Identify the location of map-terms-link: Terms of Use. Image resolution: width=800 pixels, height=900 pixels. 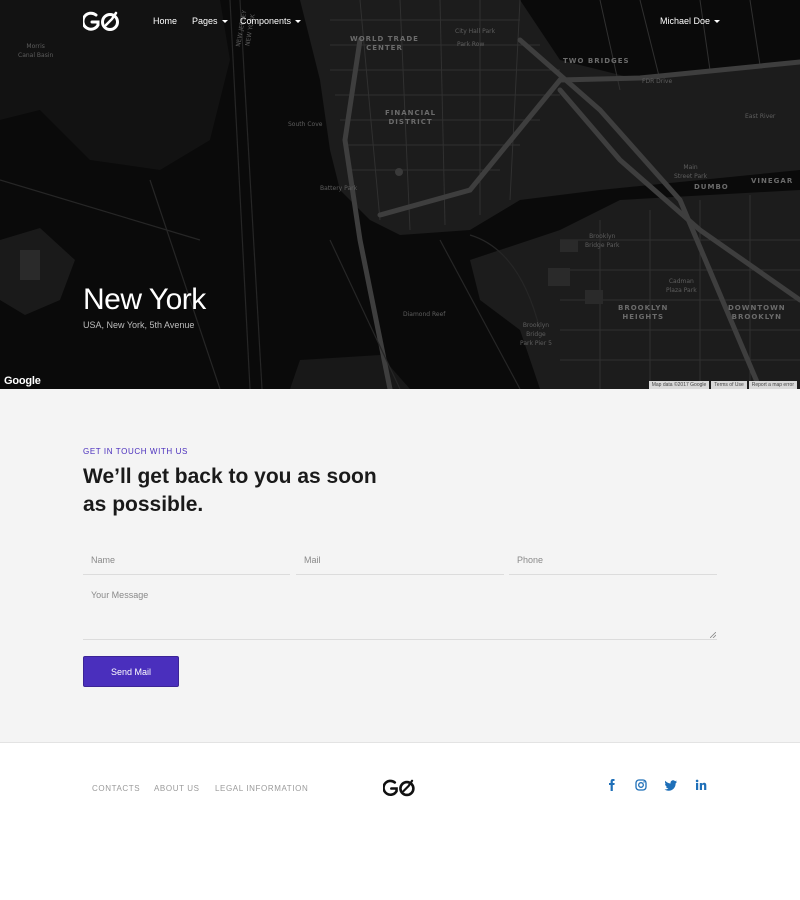
(729, 385).